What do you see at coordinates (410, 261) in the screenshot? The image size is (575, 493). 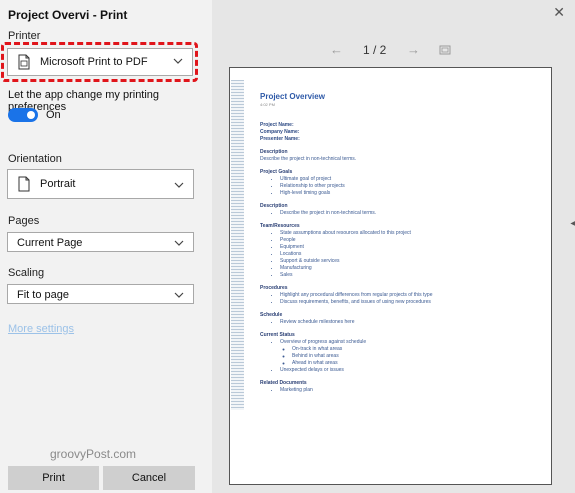 I see `list-item: Support & outside services` at bounding box center [410, 261].